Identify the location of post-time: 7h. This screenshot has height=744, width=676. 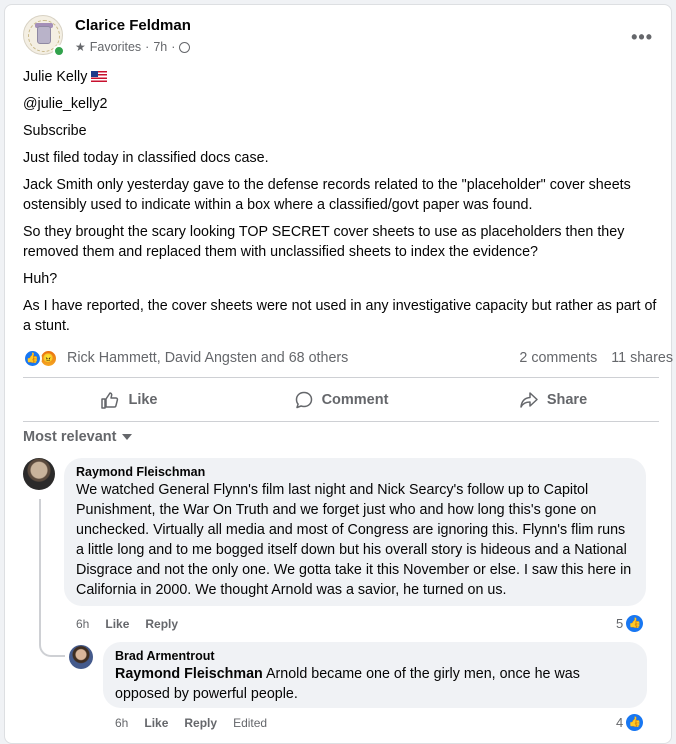
(160, 47).